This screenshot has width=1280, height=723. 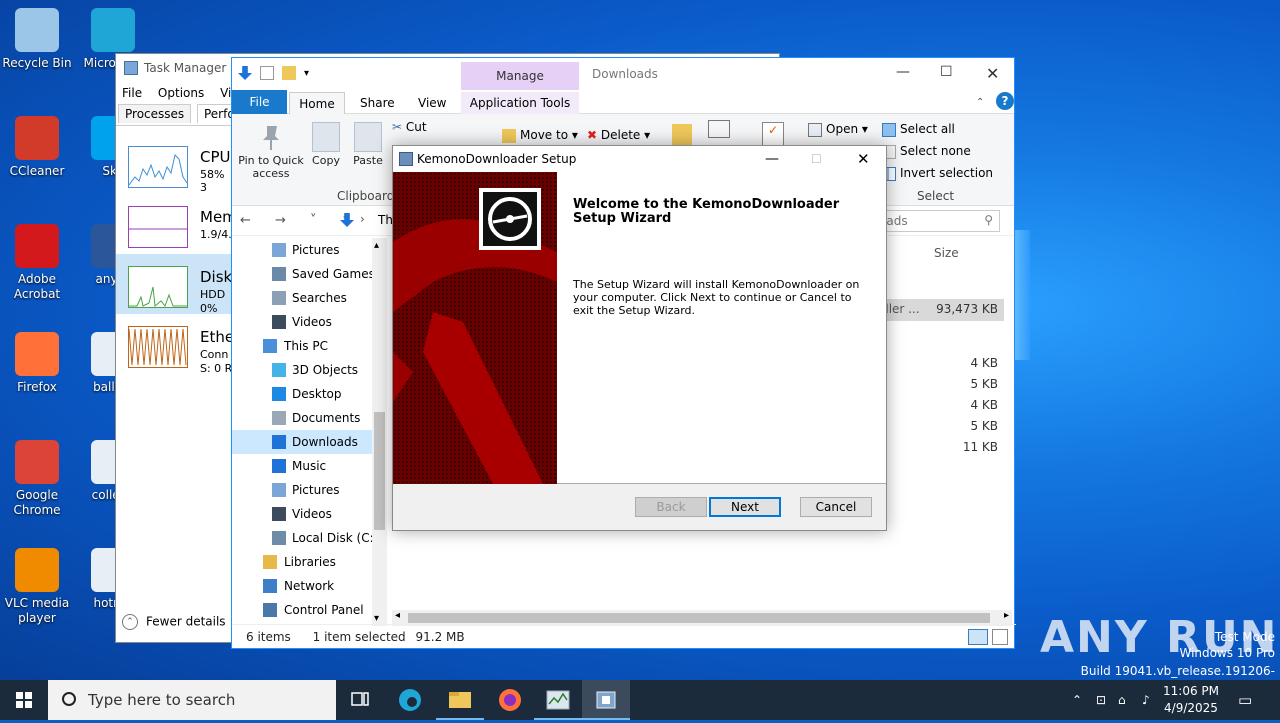 I want to click on dialog-close-icon: ✕, so click(x=863, y=159).